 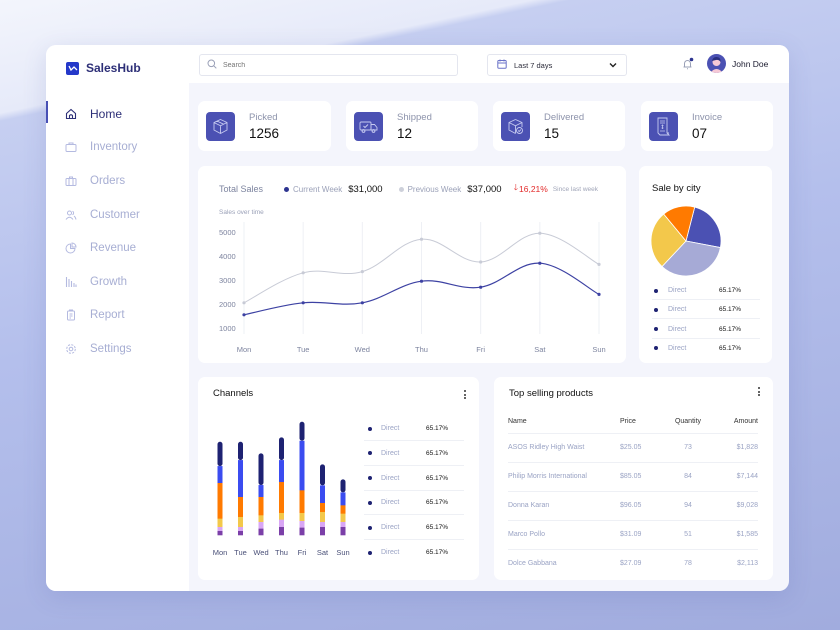 What do you see at coordinates (113, 248) in the screenshot?
I see `sidebar-item-label: Revenue` at bounding box center [113, 248].